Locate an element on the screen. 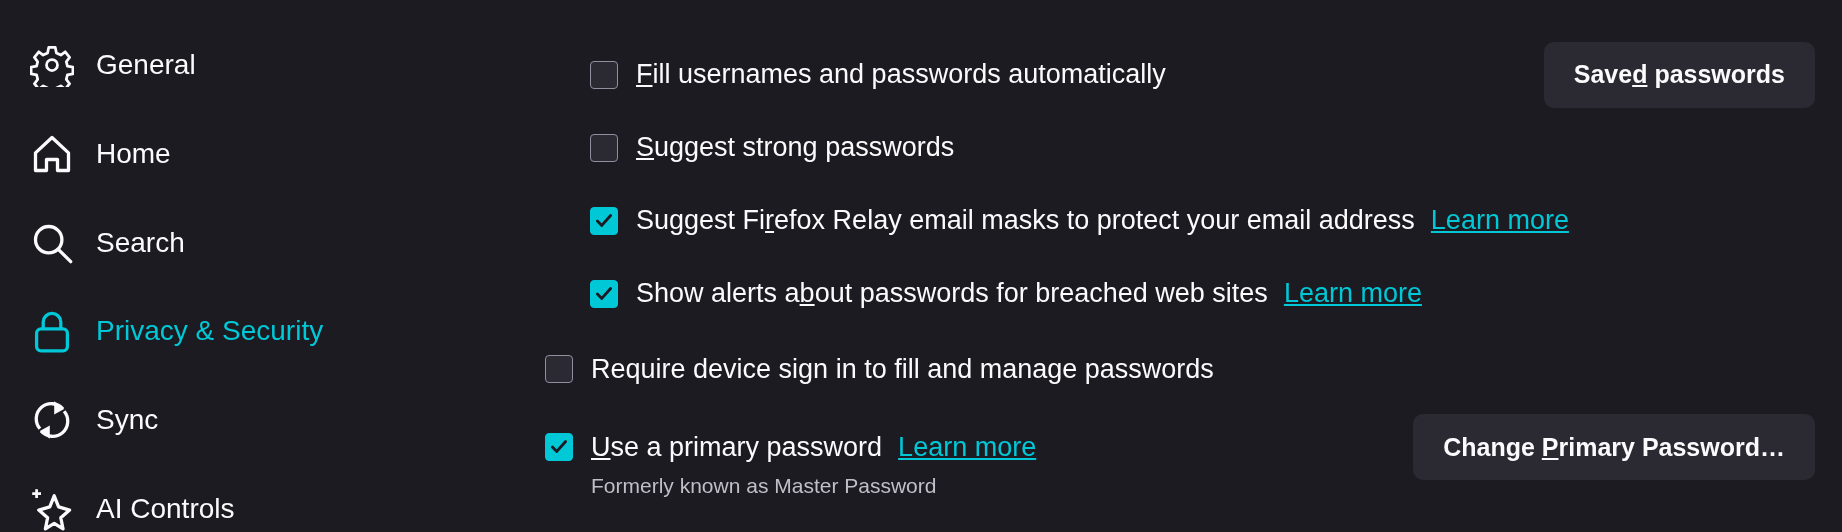 This screenshot has width=1842, height=532. checkbox-label: Show alerts about passwords for breached web sites is located at coordinates (952, 293).